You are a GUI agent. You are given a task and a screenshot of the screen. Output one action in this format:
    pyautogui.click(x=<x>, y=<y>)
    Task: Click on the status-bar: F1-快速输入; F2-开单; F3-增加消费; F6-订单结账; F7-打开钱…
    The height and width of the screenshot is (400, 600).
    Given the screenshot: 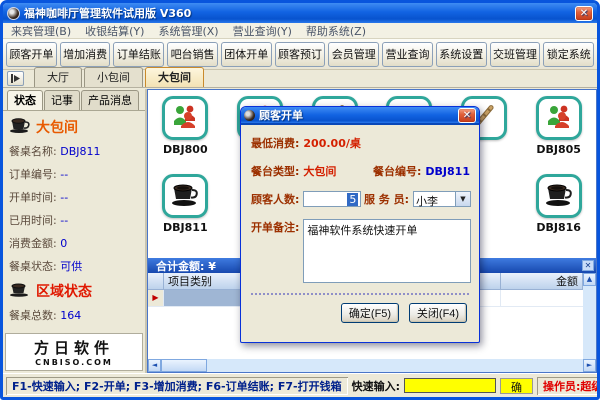 What is the action you would take?
    pyautogui.click(x=300, y=385)
    